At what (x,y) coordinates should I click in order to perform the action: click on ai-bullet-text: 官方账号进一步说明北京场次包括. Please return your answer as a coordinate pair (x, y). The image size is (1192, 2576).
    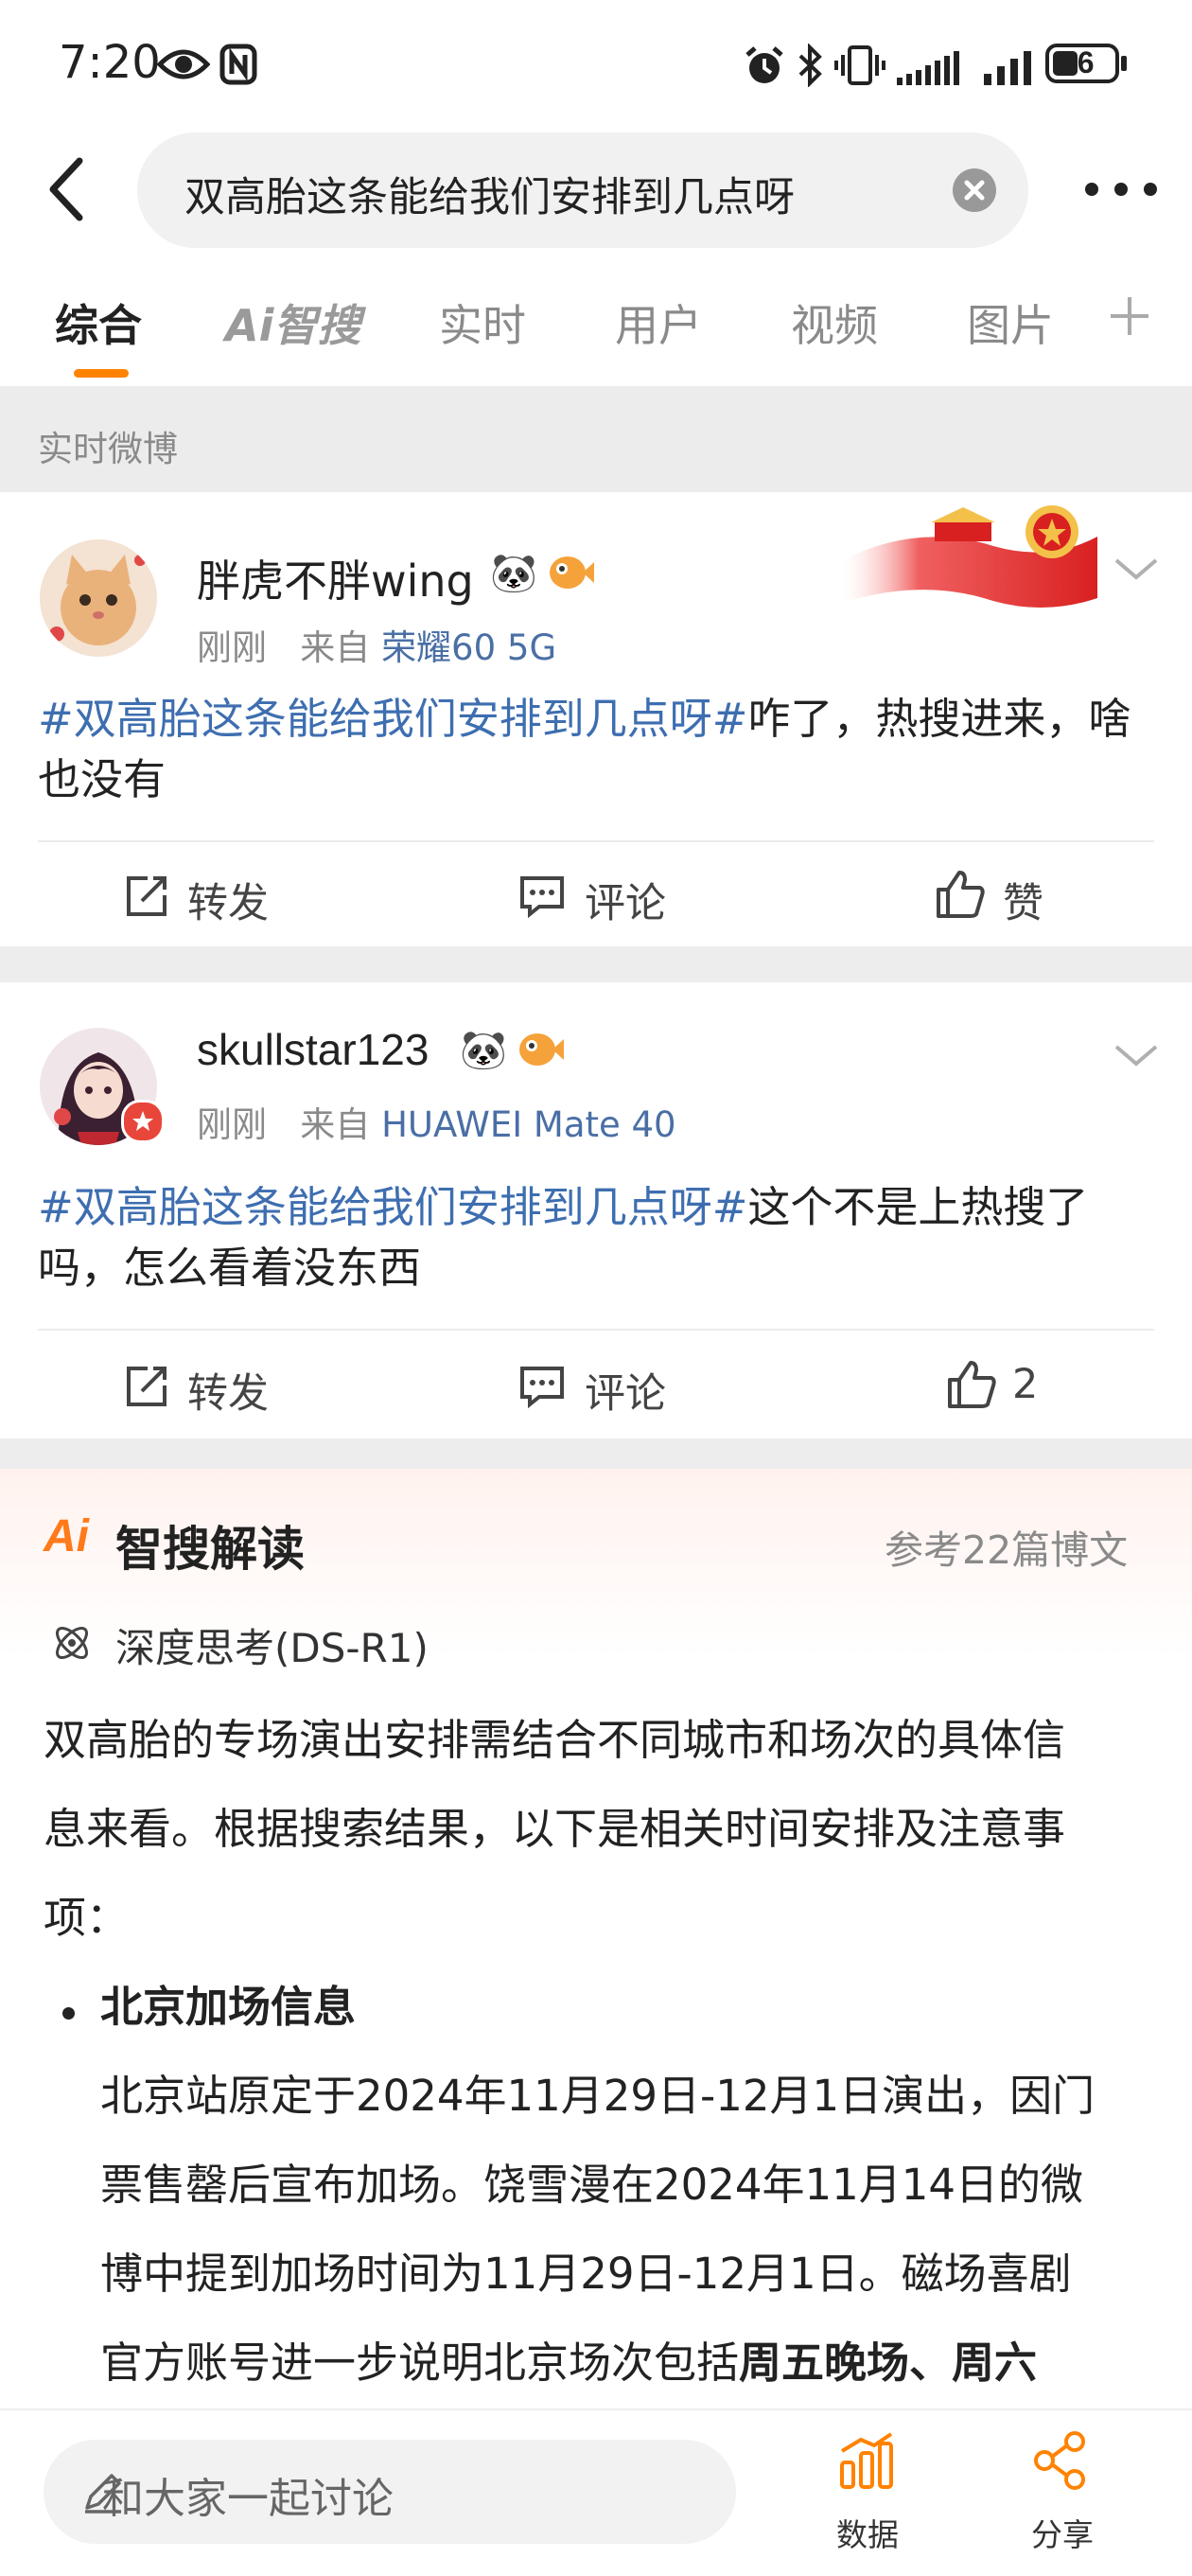
    Looking at the image, I should click on (420, 2363).